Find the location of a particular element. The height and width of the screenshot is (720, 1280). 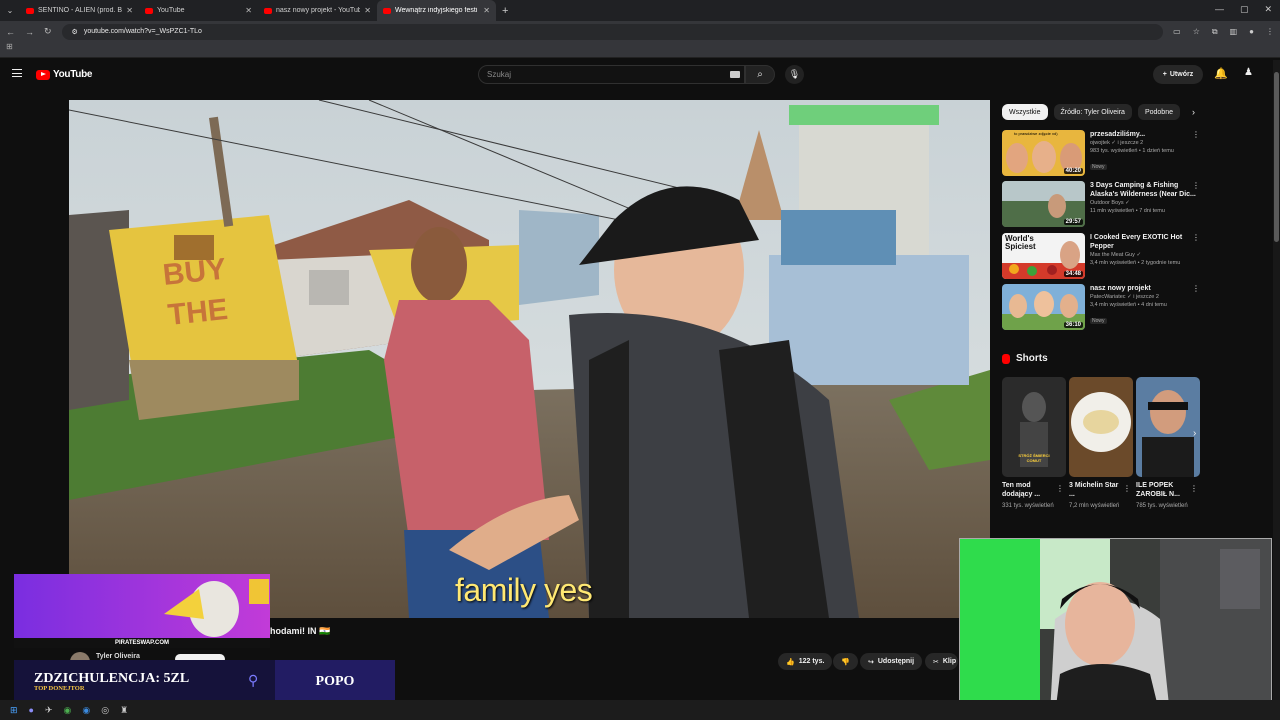

rec-channel: PatecWariatec is located at coordinates (1108, 297).